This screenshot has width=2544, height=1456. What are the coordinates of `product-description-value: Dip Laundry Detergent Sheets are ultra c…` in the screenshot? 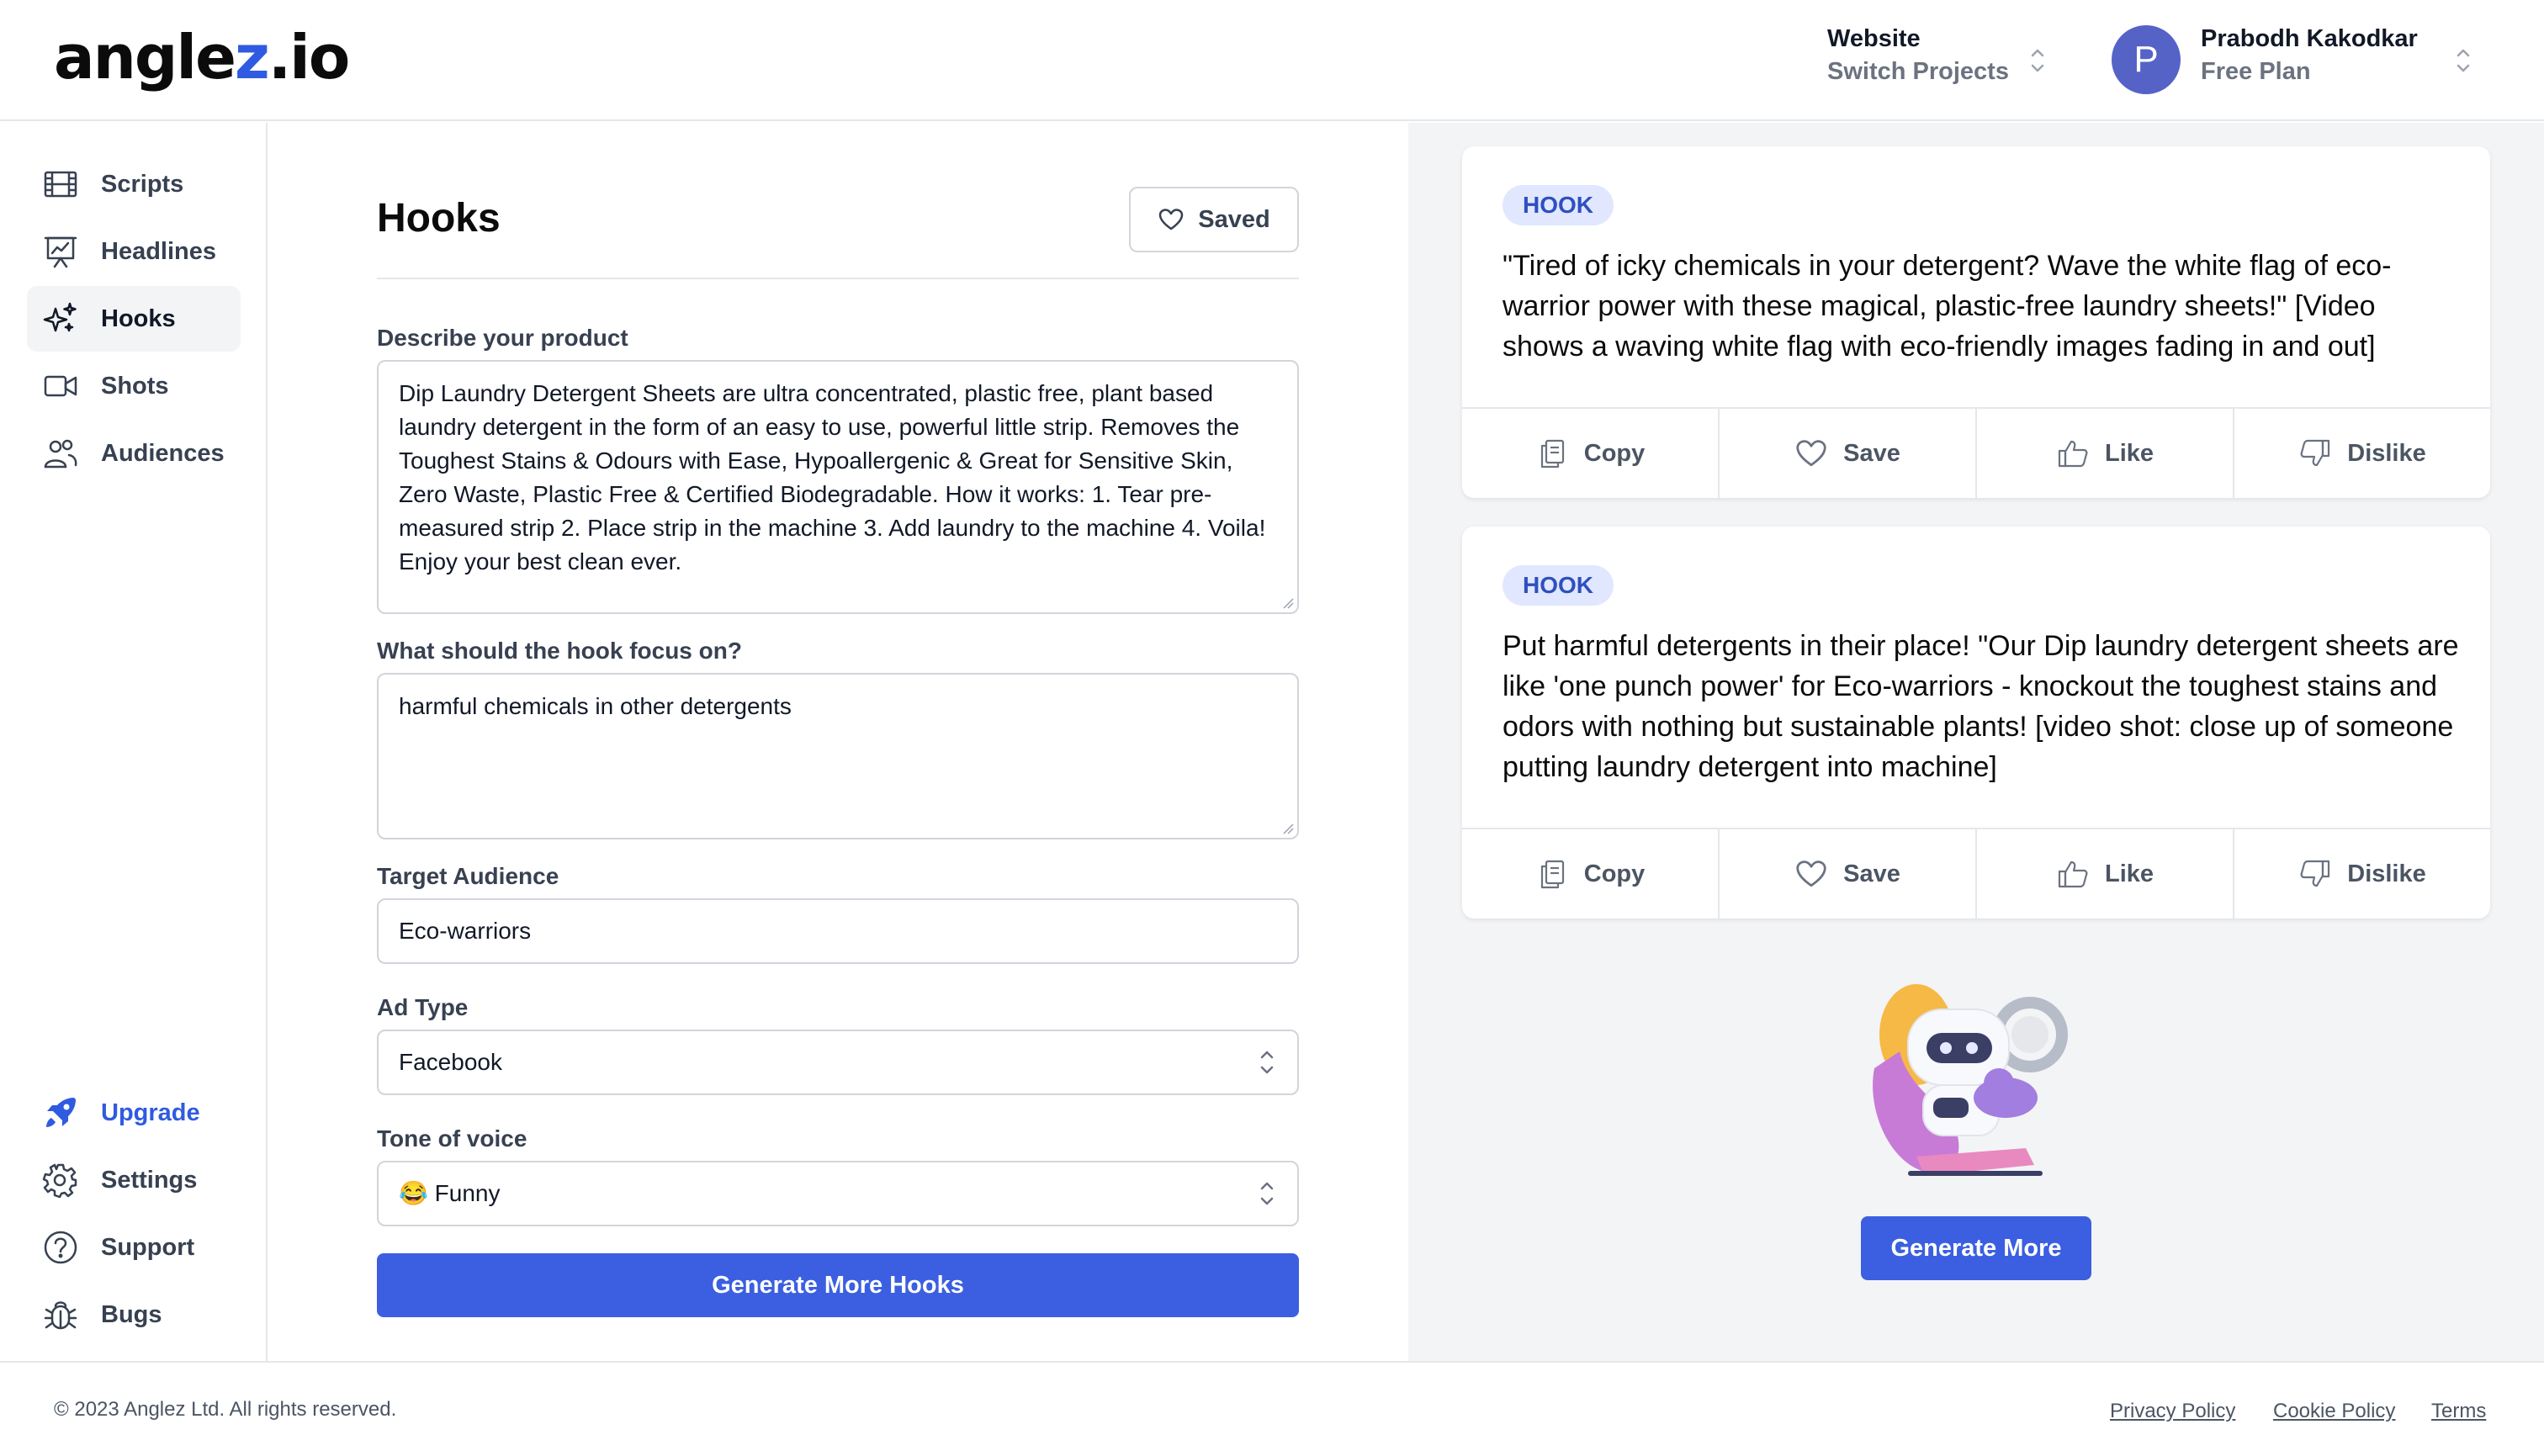 It's located at (832, 477).